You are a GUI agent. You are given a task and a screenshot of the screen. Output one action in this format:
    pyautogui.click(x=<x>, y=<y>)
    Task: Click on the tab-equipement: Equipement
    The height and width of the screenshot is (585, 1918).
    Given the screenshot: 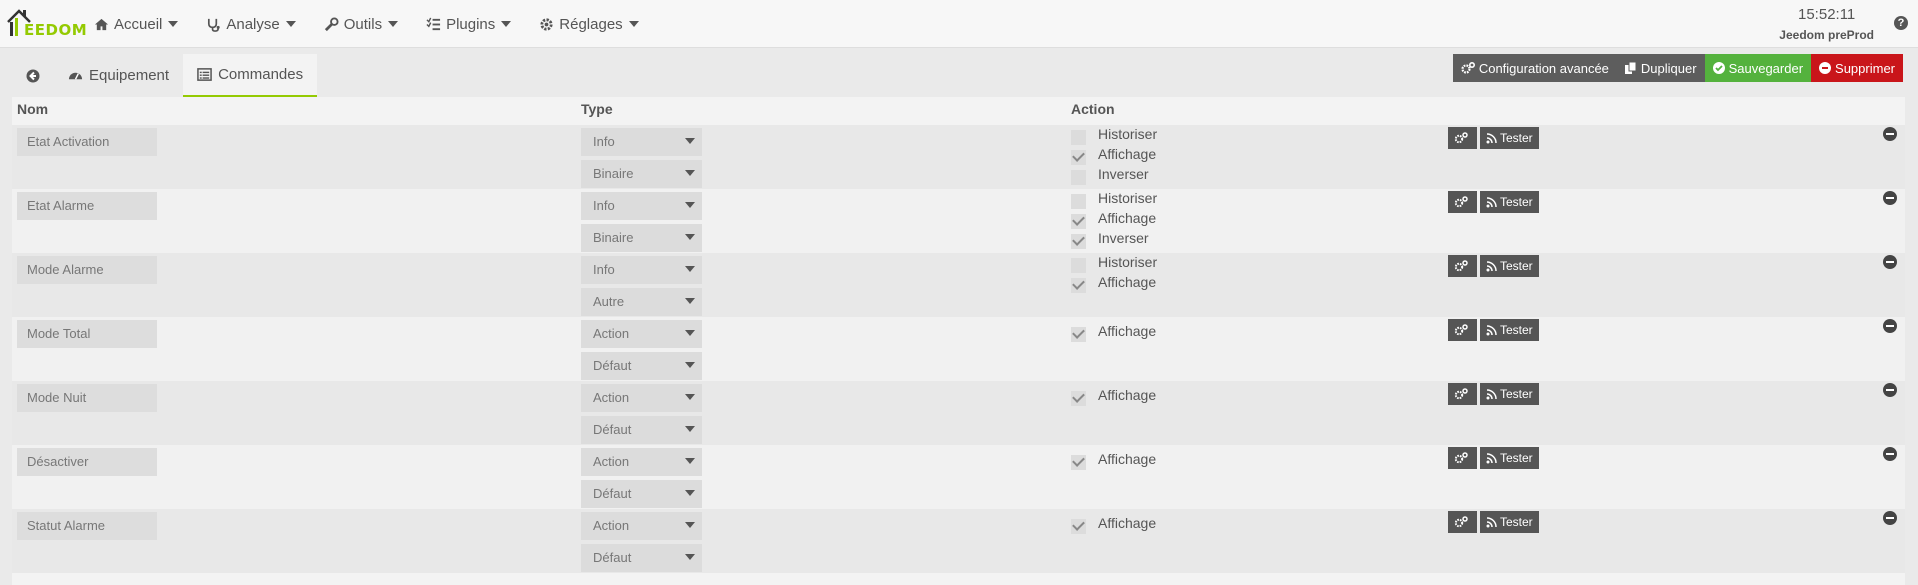 What is the action you would take?
    pyautogui.click(x=118, y=75)
    